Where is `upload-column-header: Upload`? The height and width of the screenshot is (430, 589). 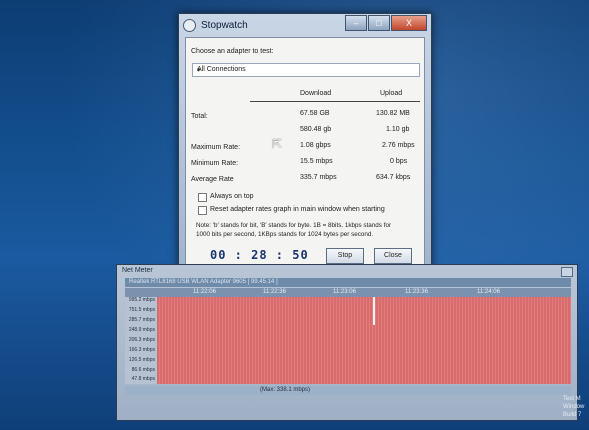 upload-column-header: Upload is located at coordinates (391, 93).